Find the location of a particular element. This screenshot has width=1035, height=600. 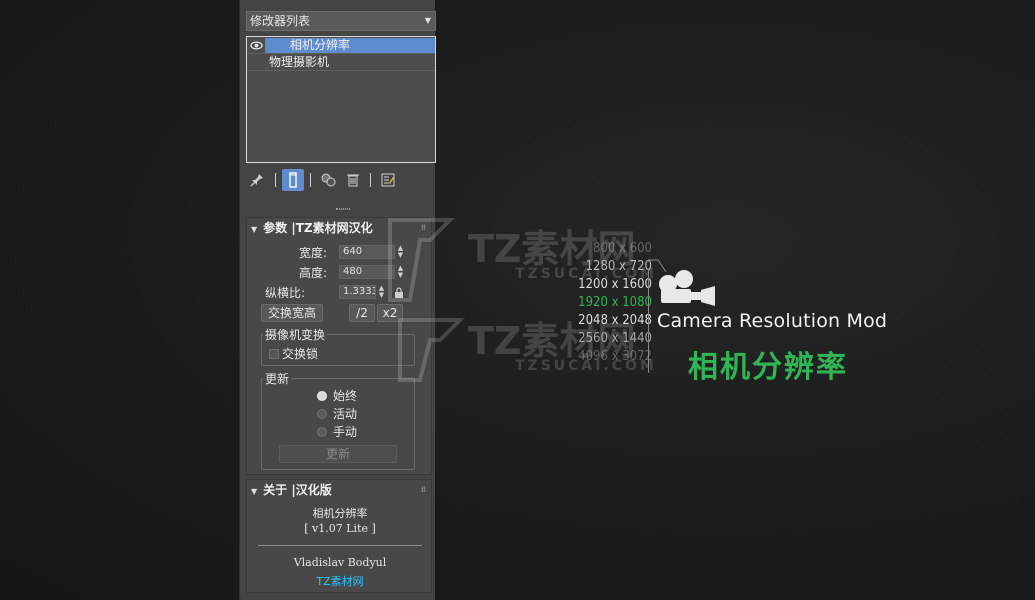

drag-handle-icon: ⁞⁞ is located at coordinates (423, 489).